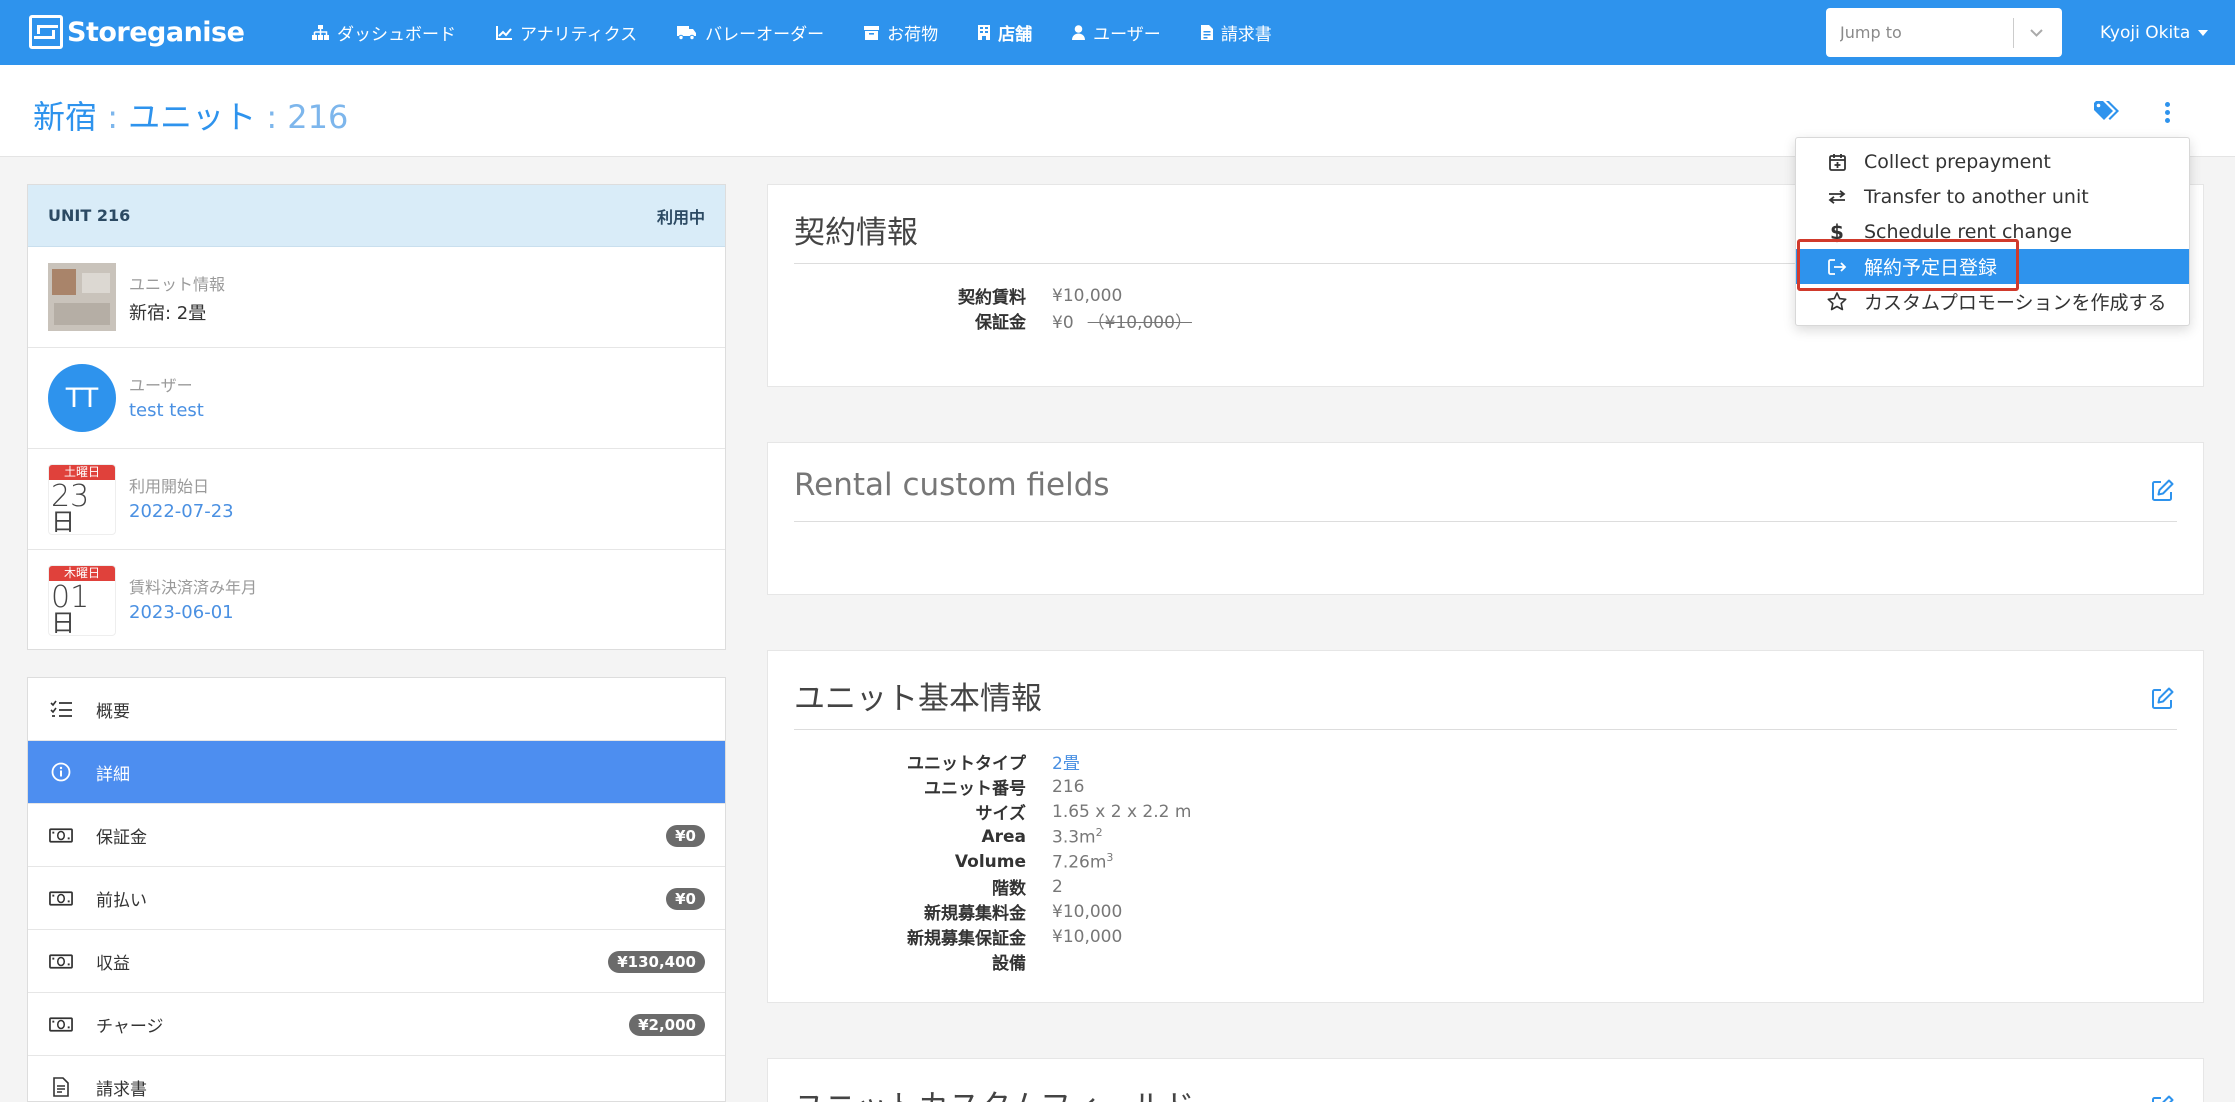 The height and width of the screenshot is (1102, 2235). What do you see at coordinates (1122, 811) in the screenshot?
I see `field-value: 1.65 x 2 x 2.2 m` at bounding box center [1122, 811].